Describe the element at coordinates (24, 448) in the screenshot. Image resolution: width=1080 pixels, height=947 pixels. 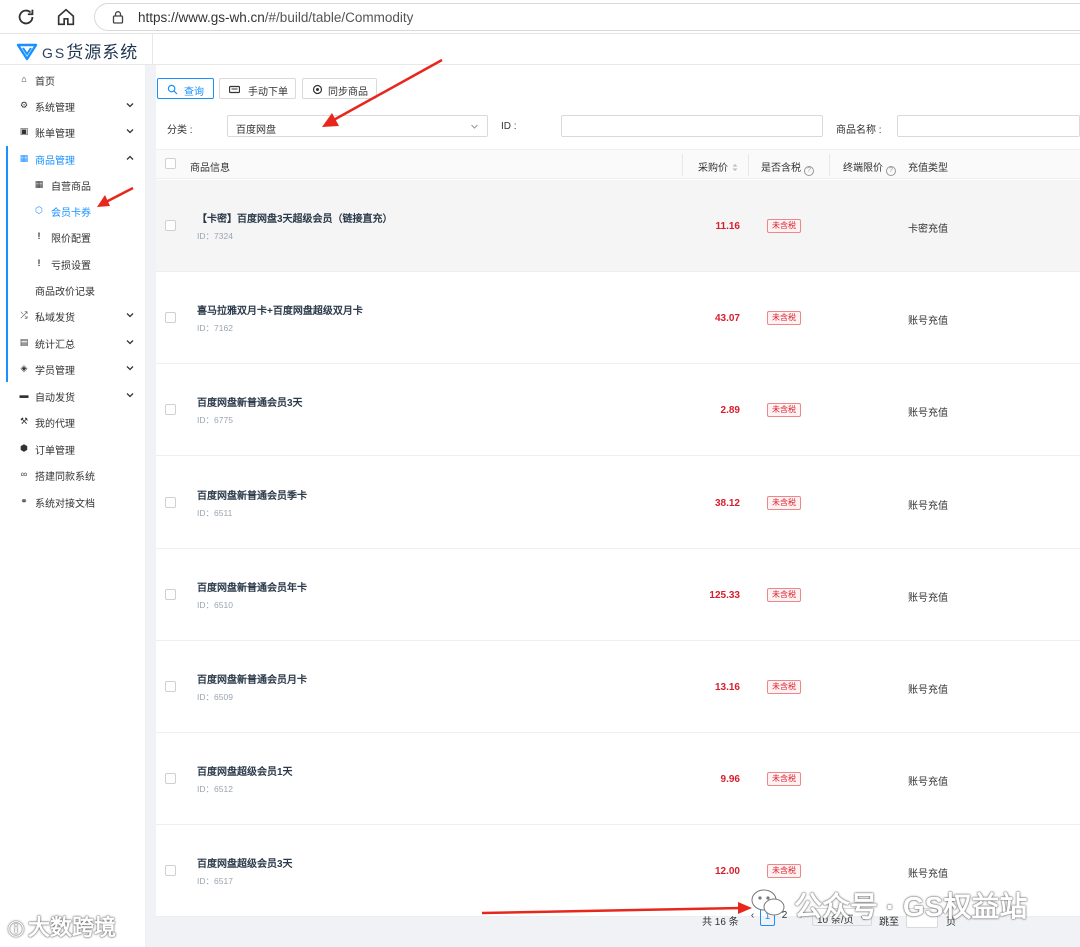
I see `cube-icon: ⬢` at that location.